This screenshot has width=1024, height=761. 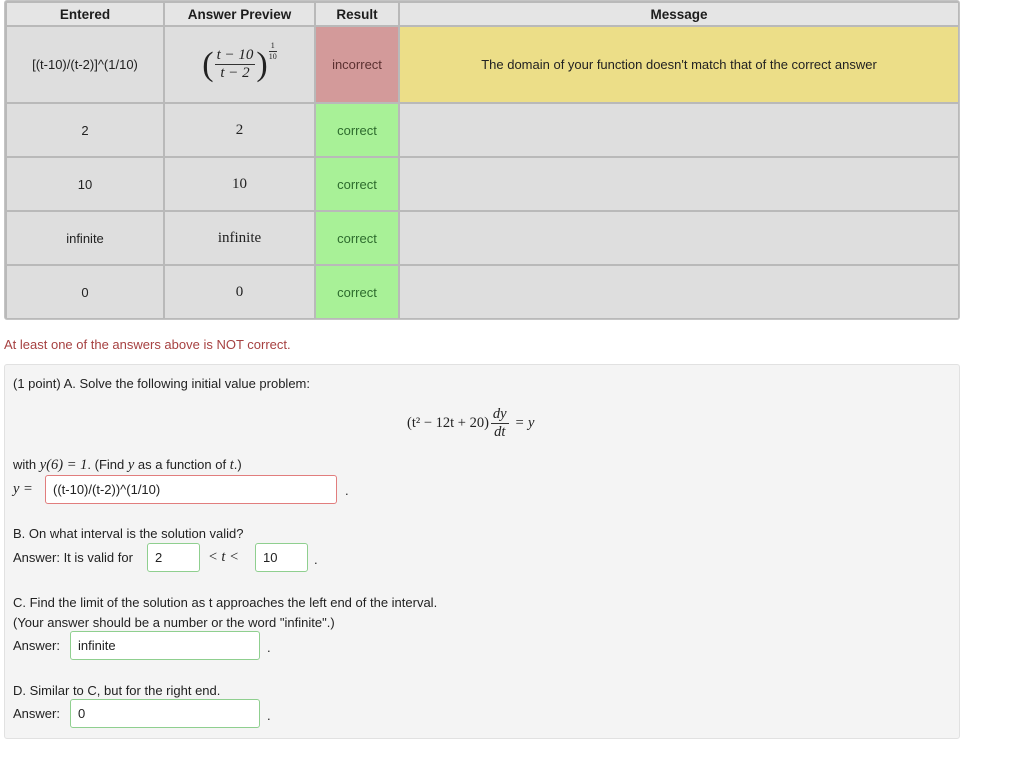 I want to click on row-4-result: correct, so click(x=357, y=238).